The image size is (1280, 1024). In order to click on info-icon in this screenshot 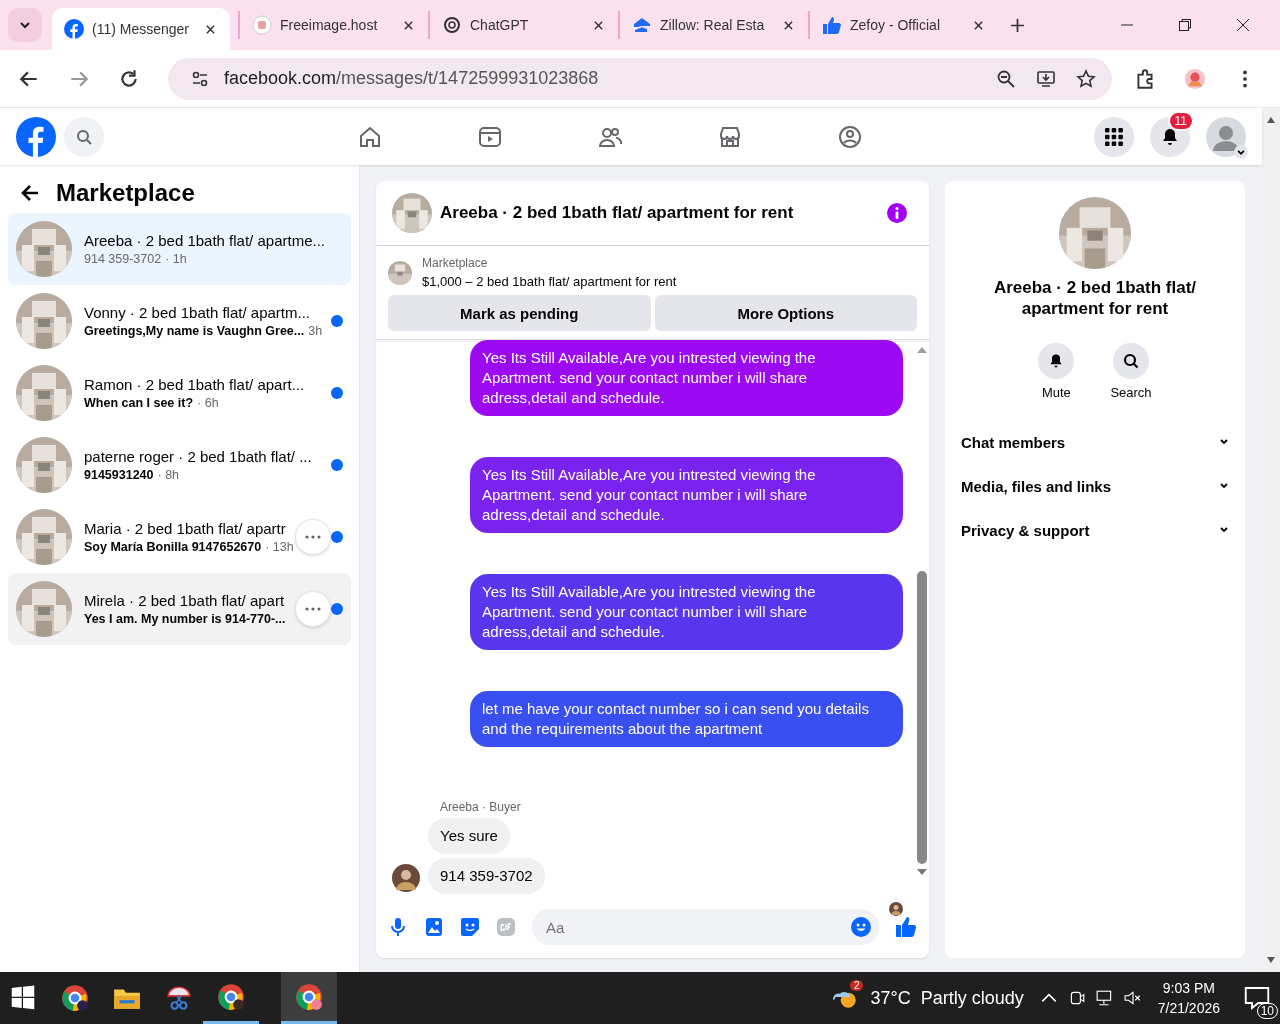, I will do `click(897, 213)`.